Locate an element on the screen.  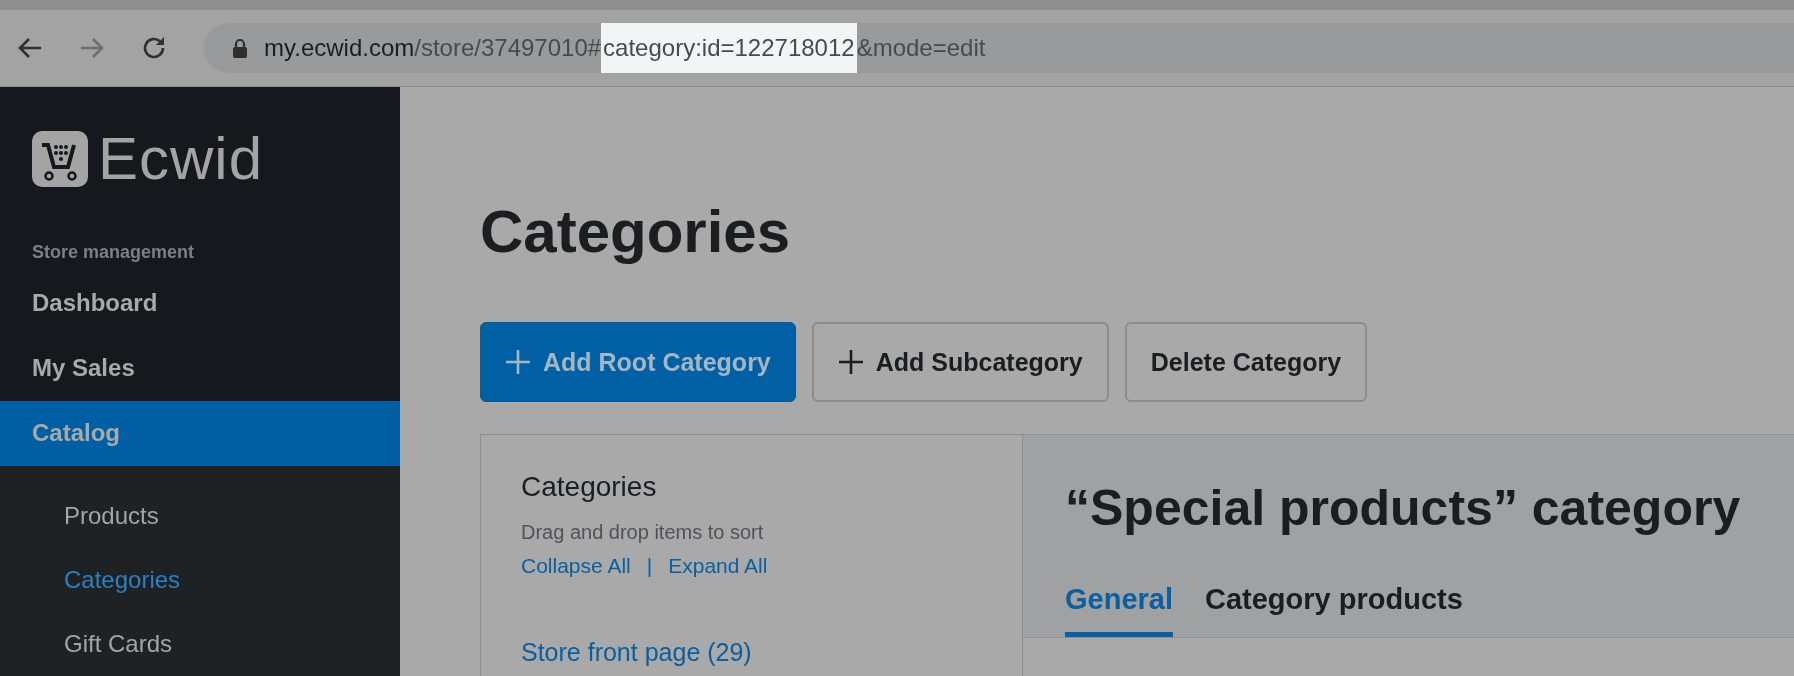
section-label: Store management is located at coordinates (113, 251).